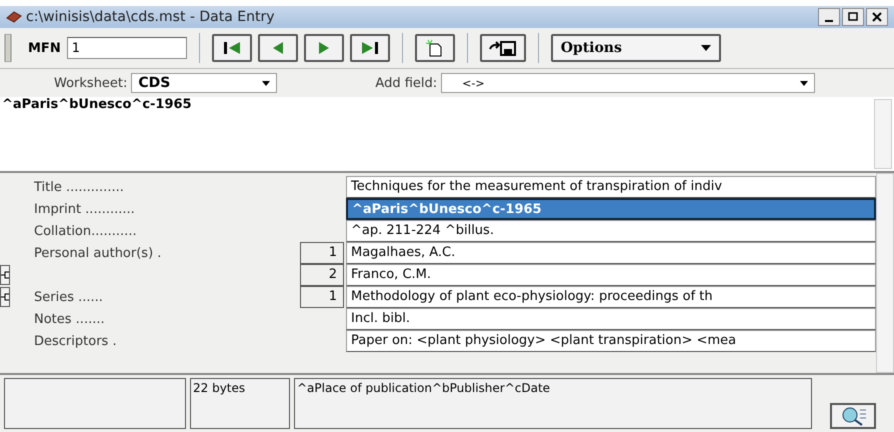  I want to click on field-value: ^ap. 211-224 ^billus., so click(611, 231).